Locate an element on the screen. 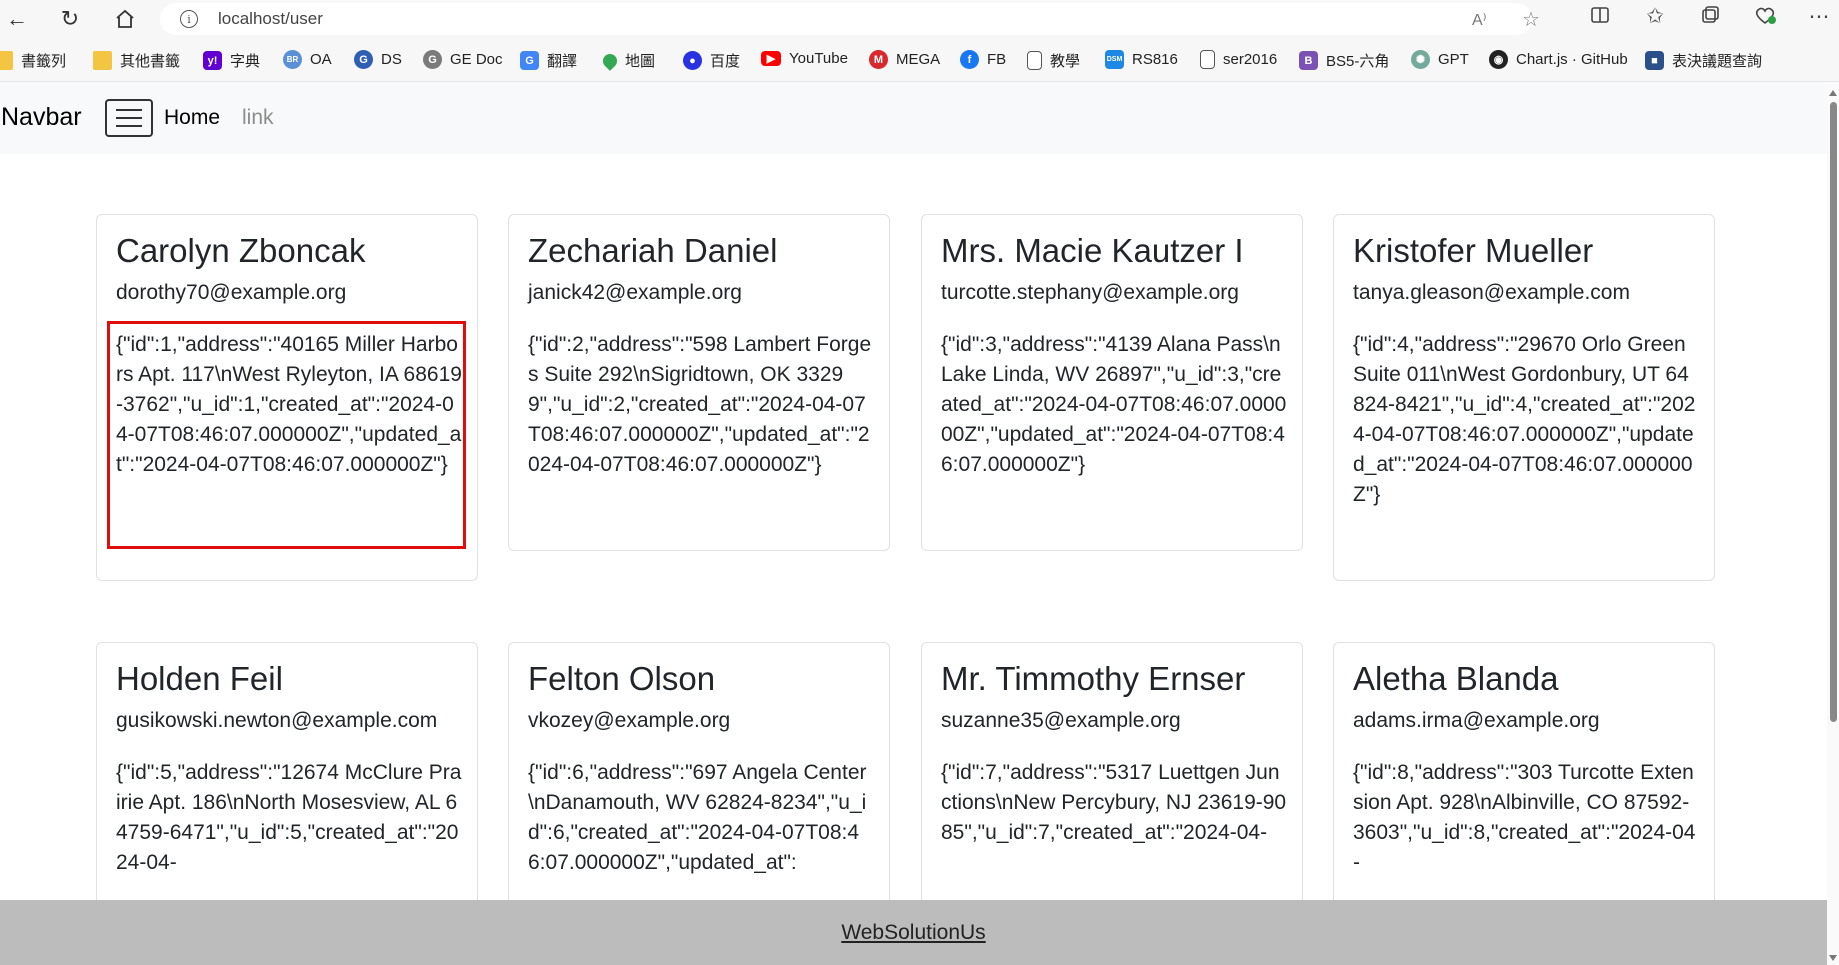 This screenshot has width=1839, height=965. baidu-paw-icon: ● is located at coordinates (692, 60).